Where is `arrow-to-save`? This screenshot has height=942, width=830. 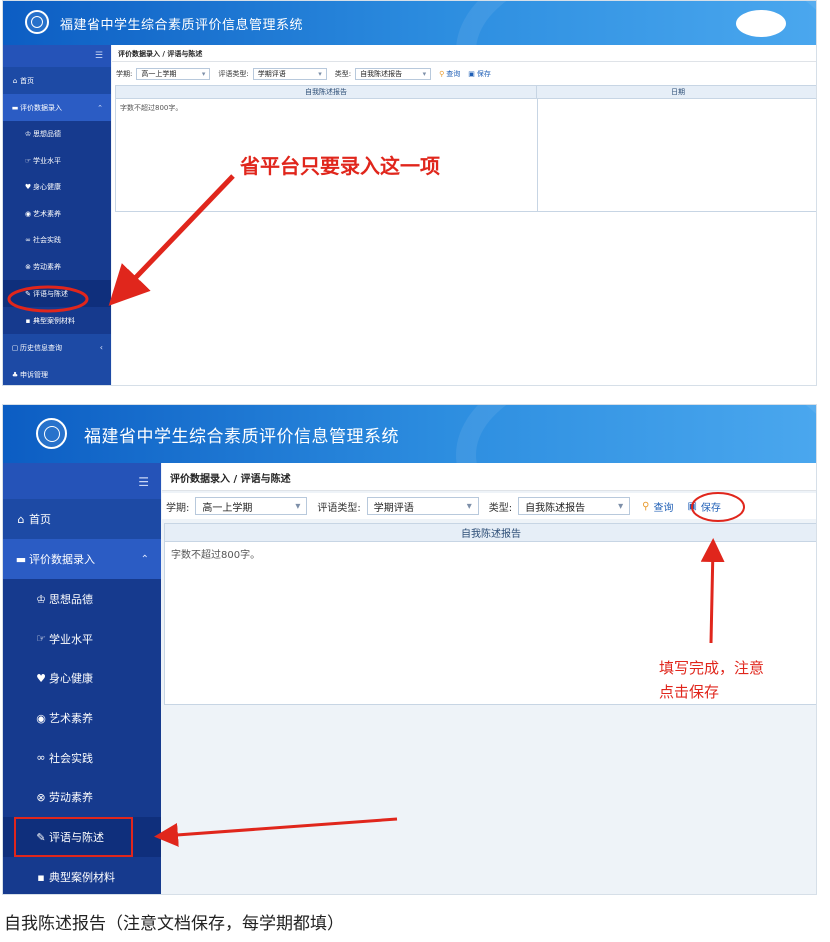
arrow-to-save is located at coordinates (712, 591).